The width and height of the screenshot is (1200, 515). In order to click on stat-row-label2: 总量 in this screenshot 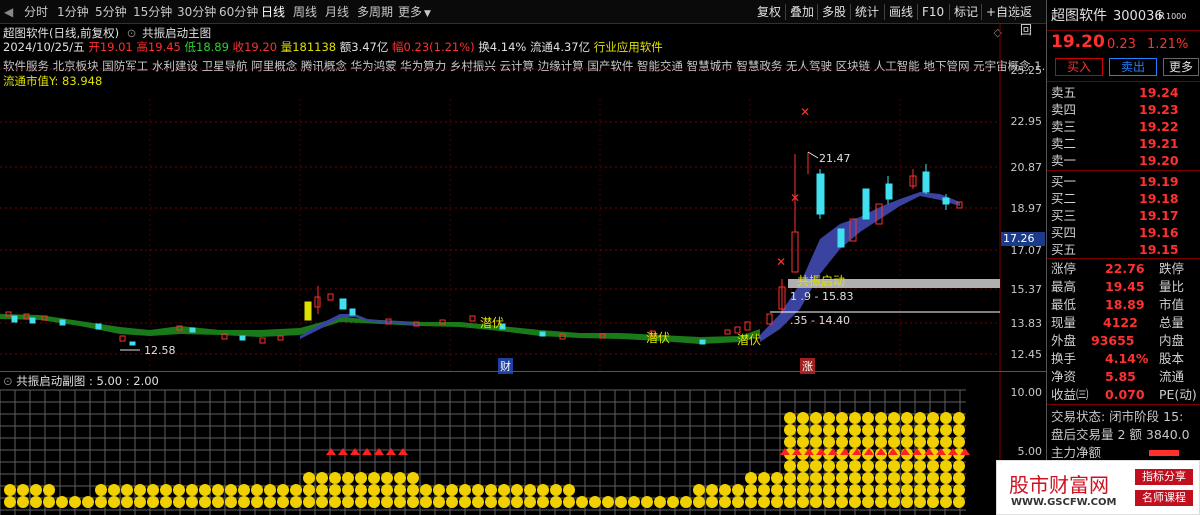, I will do `click(1172, 322)`.